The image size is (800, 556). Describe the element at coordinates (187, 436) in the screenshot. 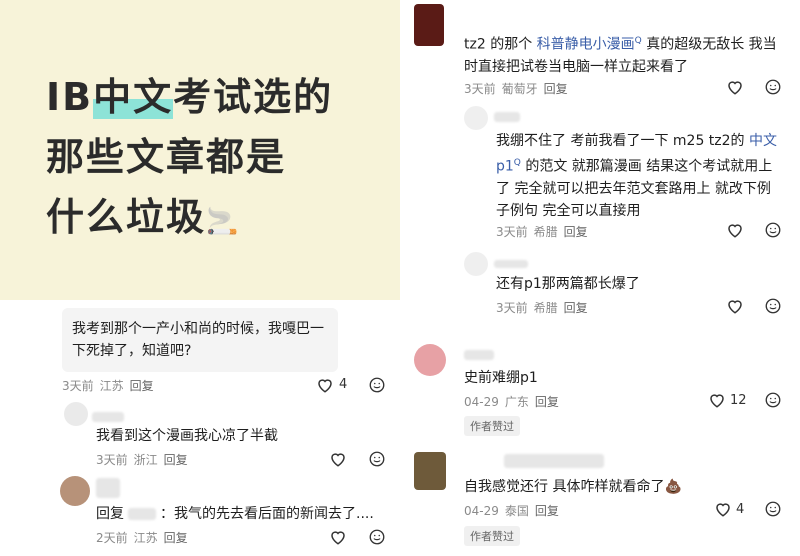

I see `comment-text: 我看到这个漫画我心凉了半截` at that location.